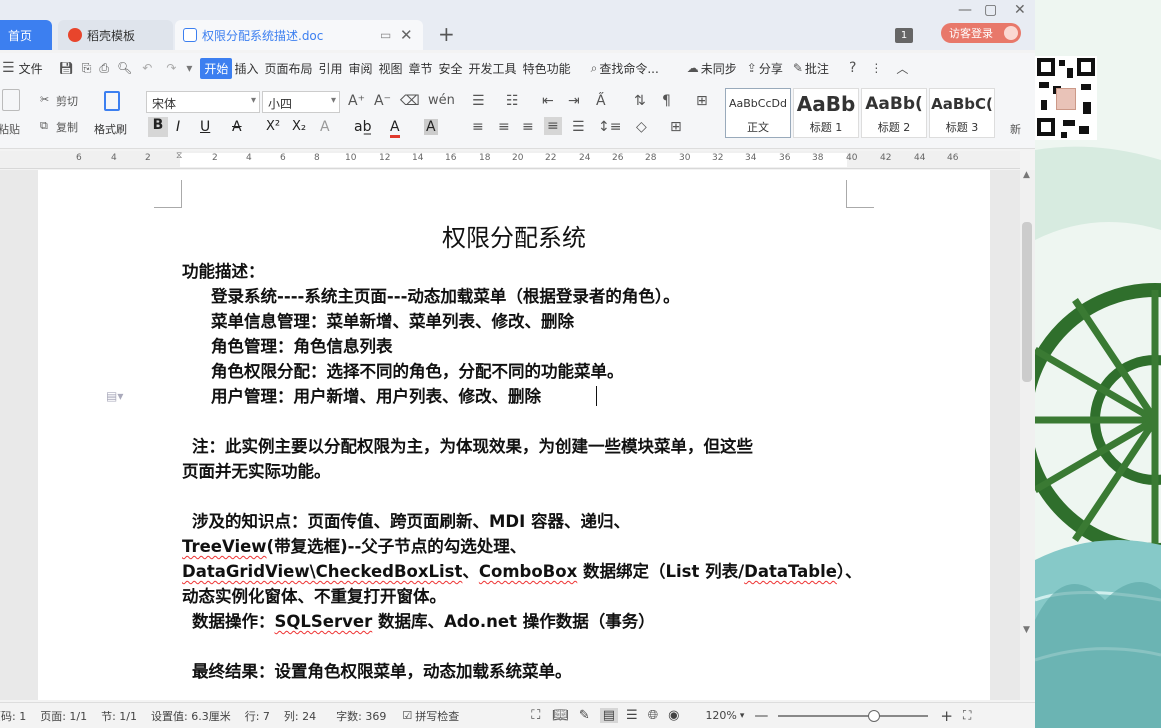 This screenshot has height=728, width=1161. What do you see at coordinates (601, 101) in the screenshot?
I see `chinese-layout-icon: A̋` at bounding box center [601, 101].